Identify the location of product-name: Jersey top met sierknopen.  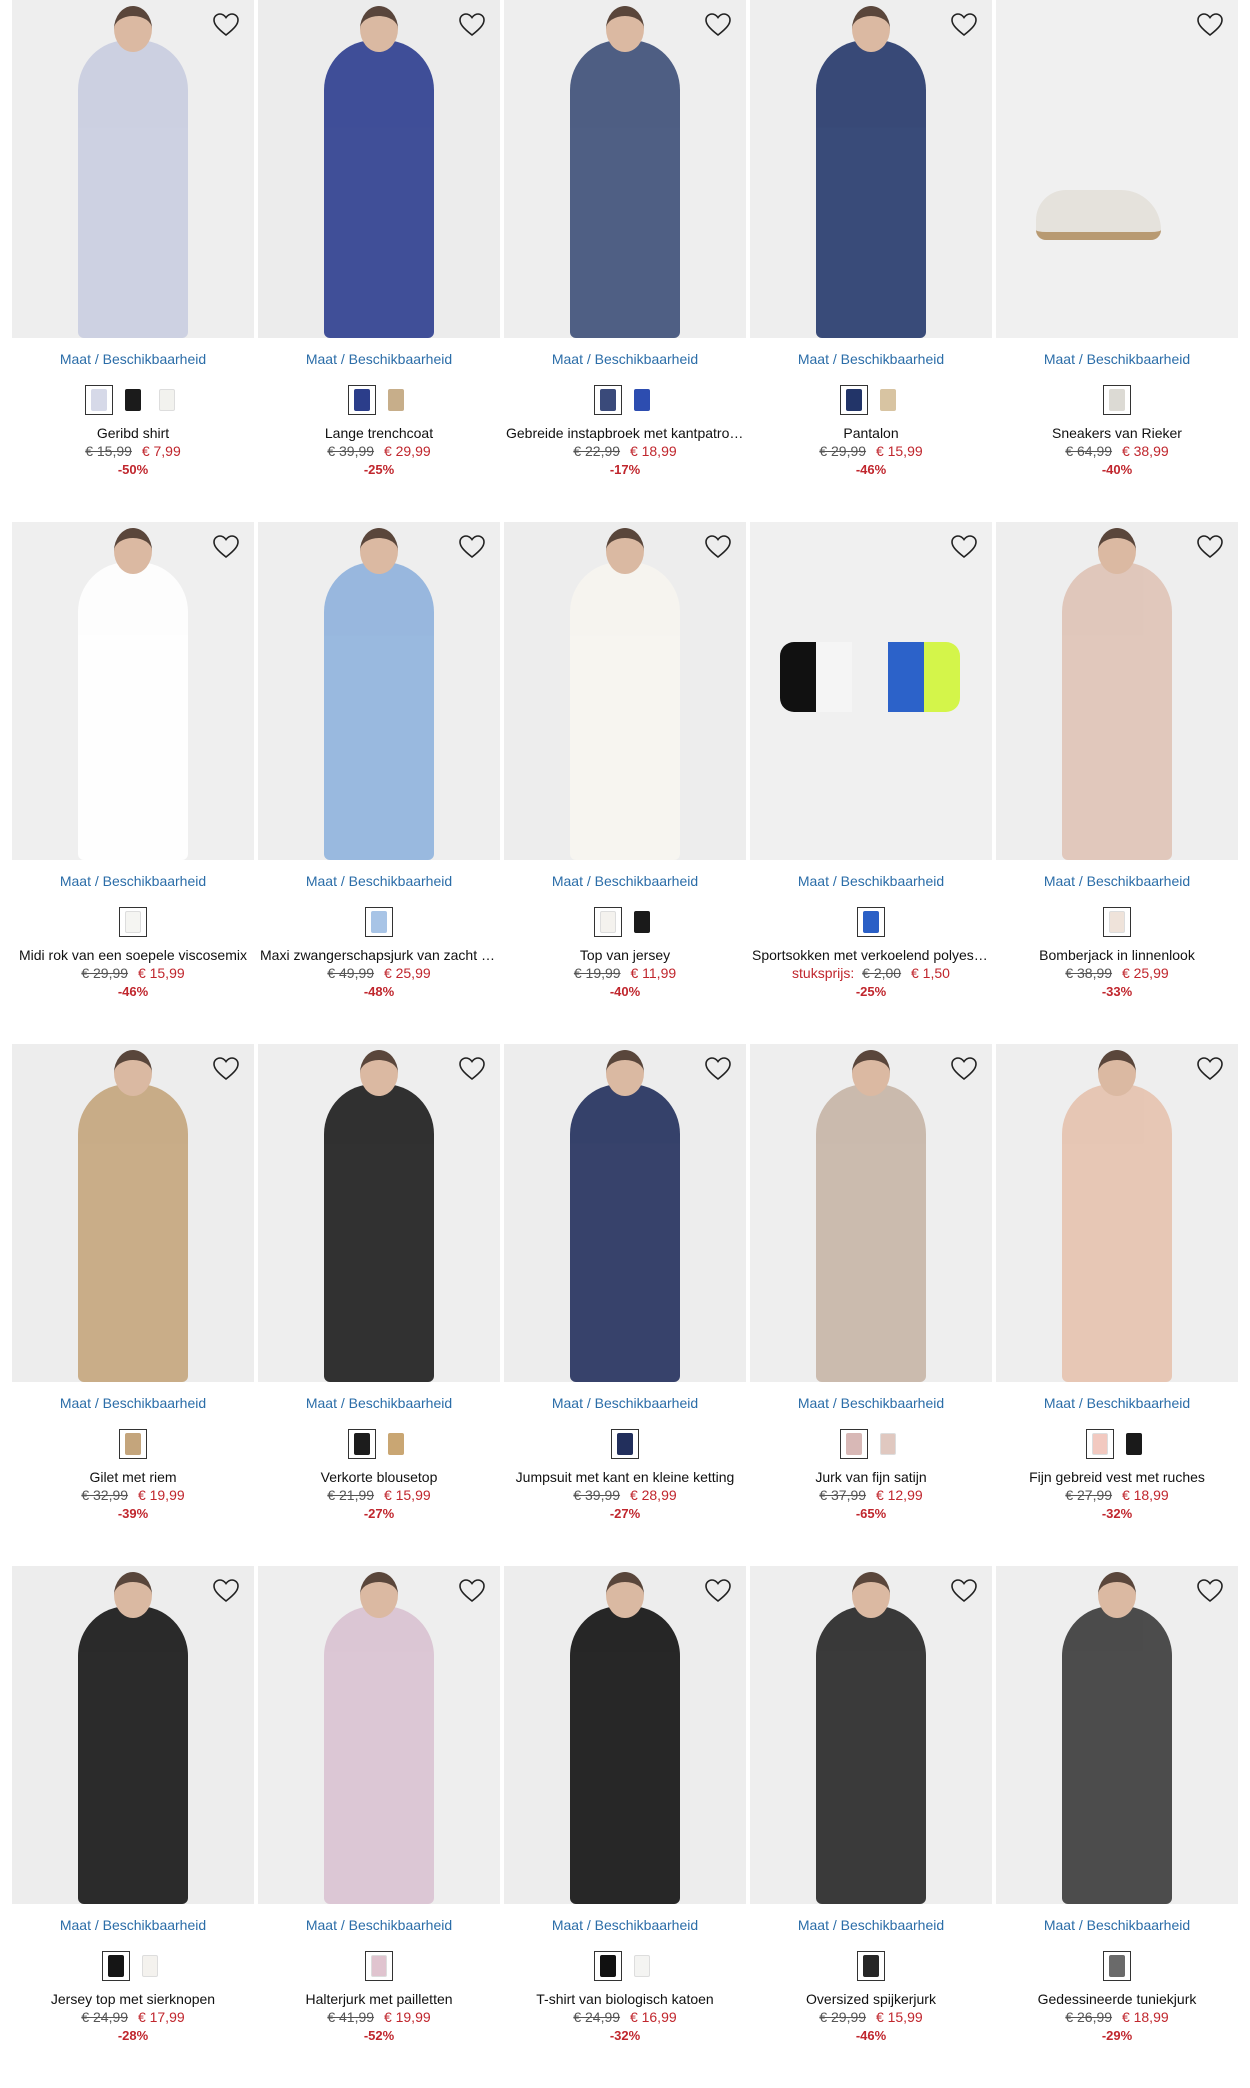
(133, 1999).